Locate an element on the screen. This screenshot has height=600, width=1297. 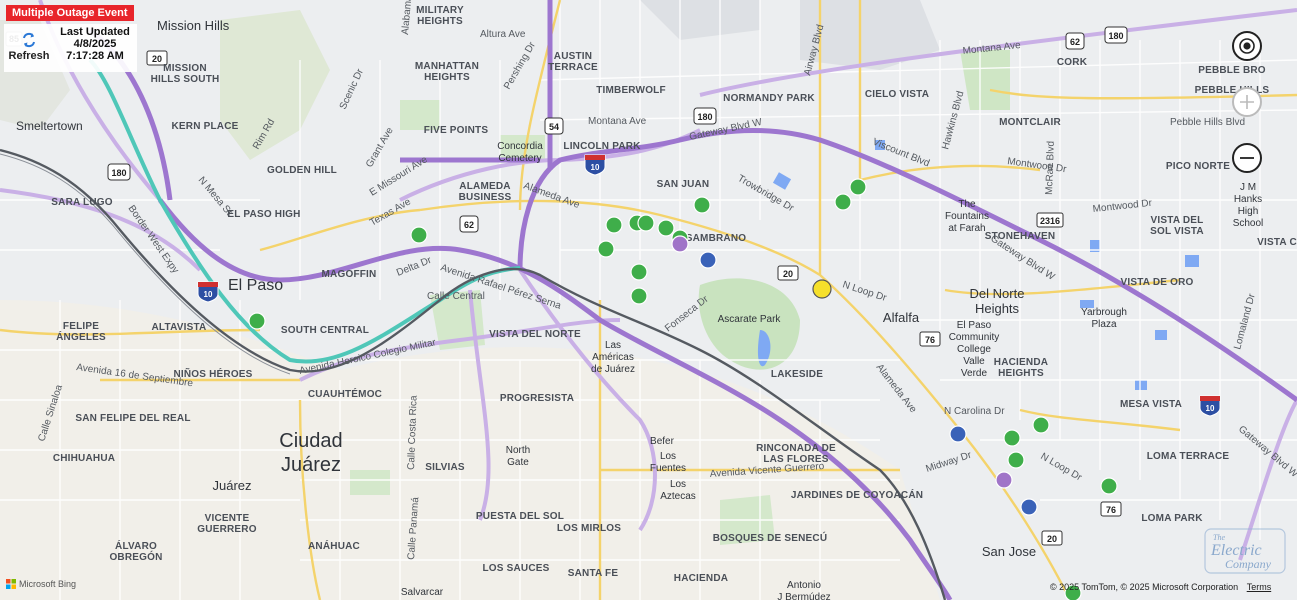
last-updated-date: 4/8/2025 is located at coordinates (95, 44).